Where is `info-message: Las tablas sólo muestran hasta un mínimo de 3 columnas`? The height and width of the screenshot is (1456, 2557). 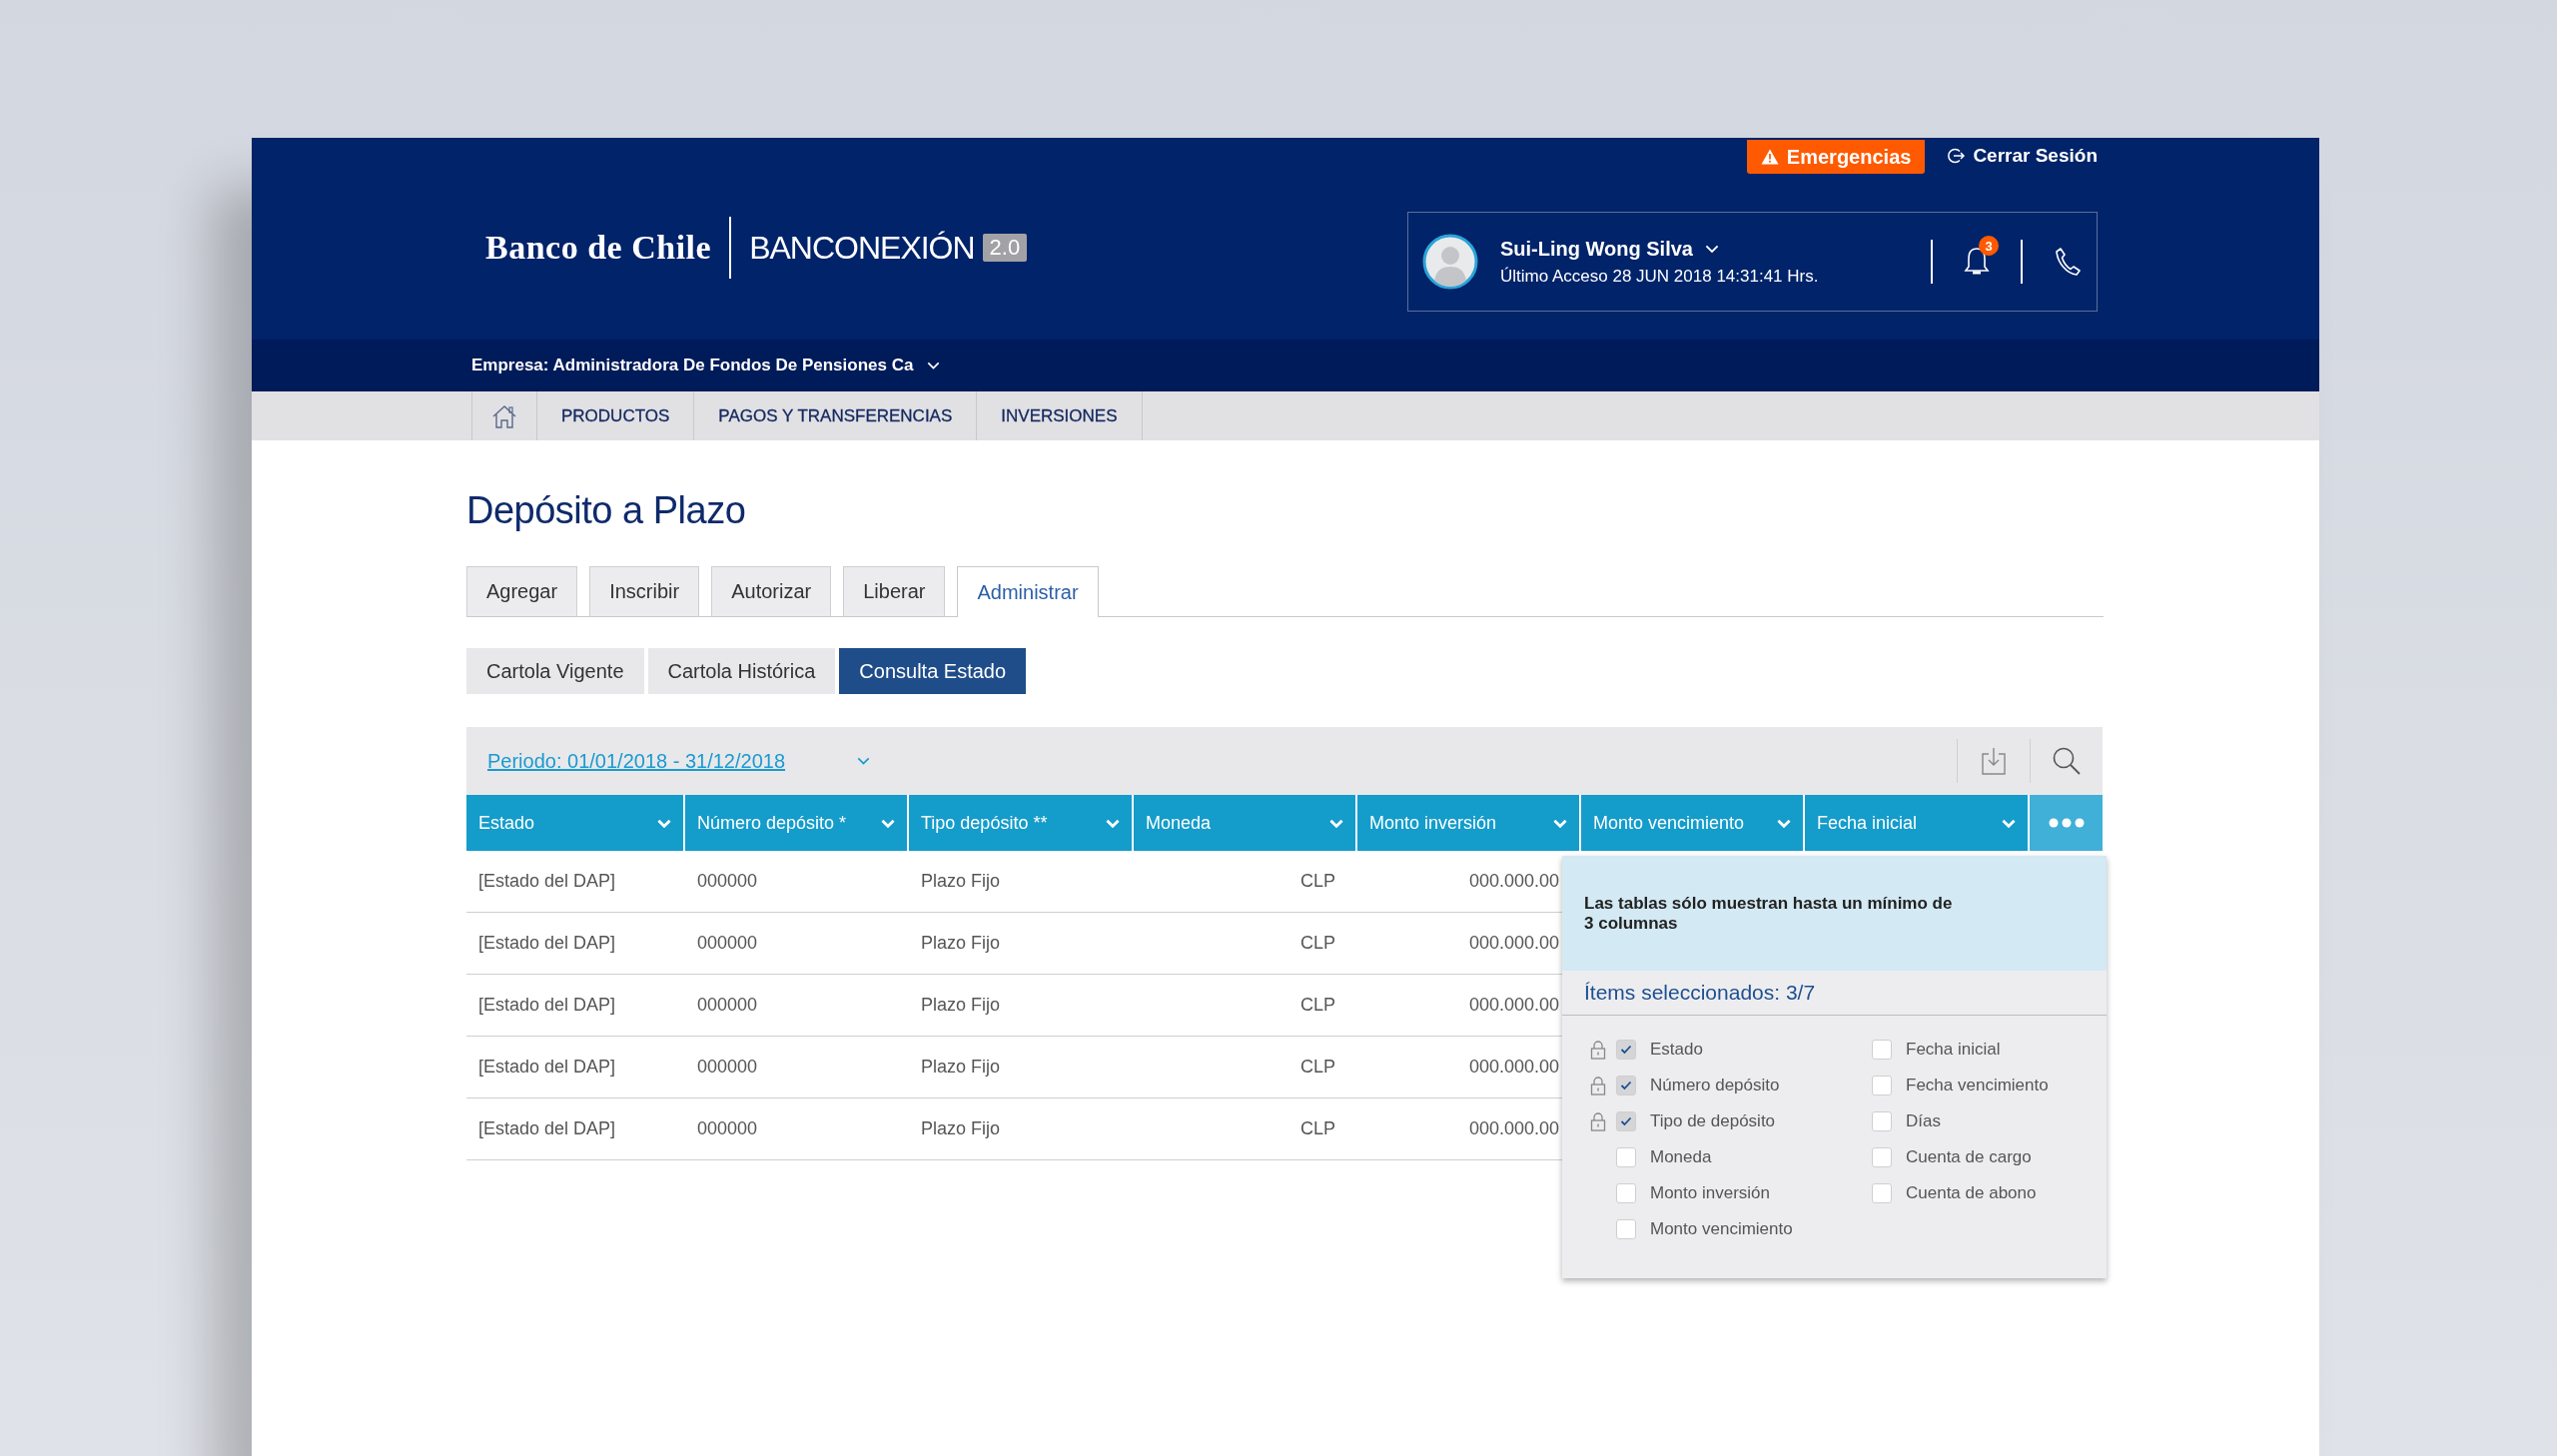 info-message: Las tablas sólo muestran hasta un mínimo de 3 columnas is located at coordinates (1769, 914).